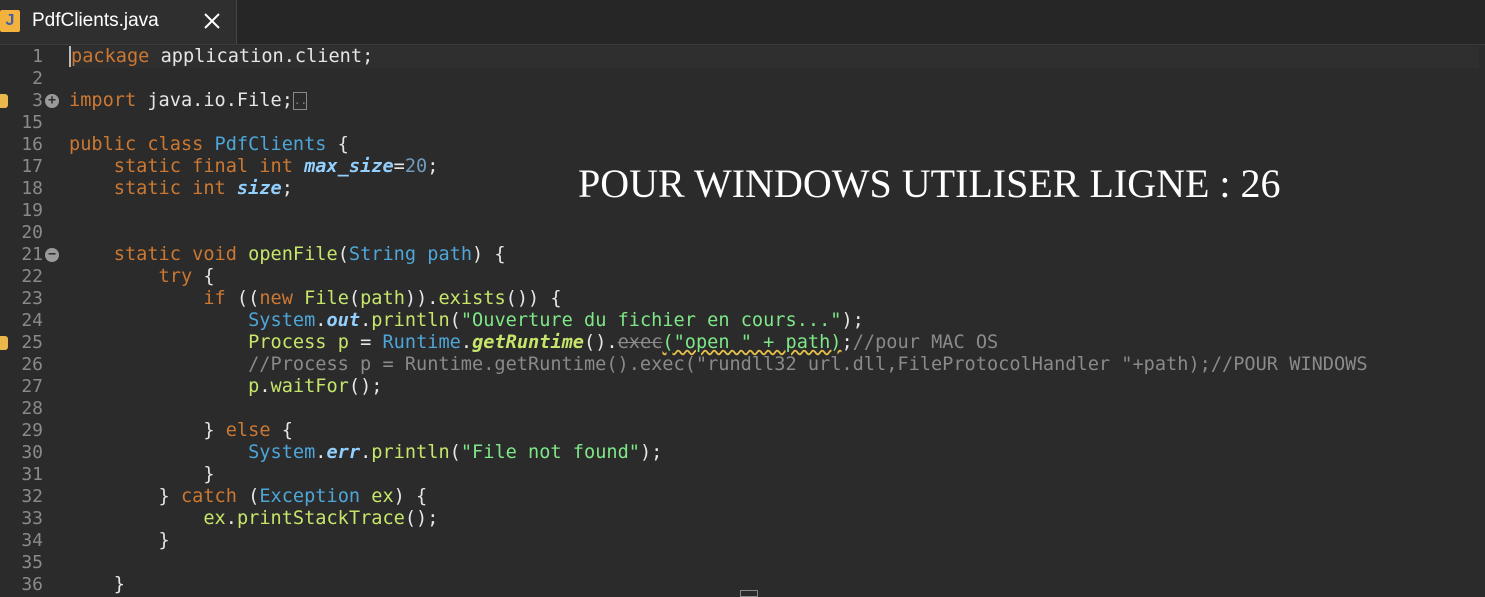  What do you see at coordinates (528, 342) in the screenshot?
I see `code-token: getRuntime` at bounding box center [528, 342].